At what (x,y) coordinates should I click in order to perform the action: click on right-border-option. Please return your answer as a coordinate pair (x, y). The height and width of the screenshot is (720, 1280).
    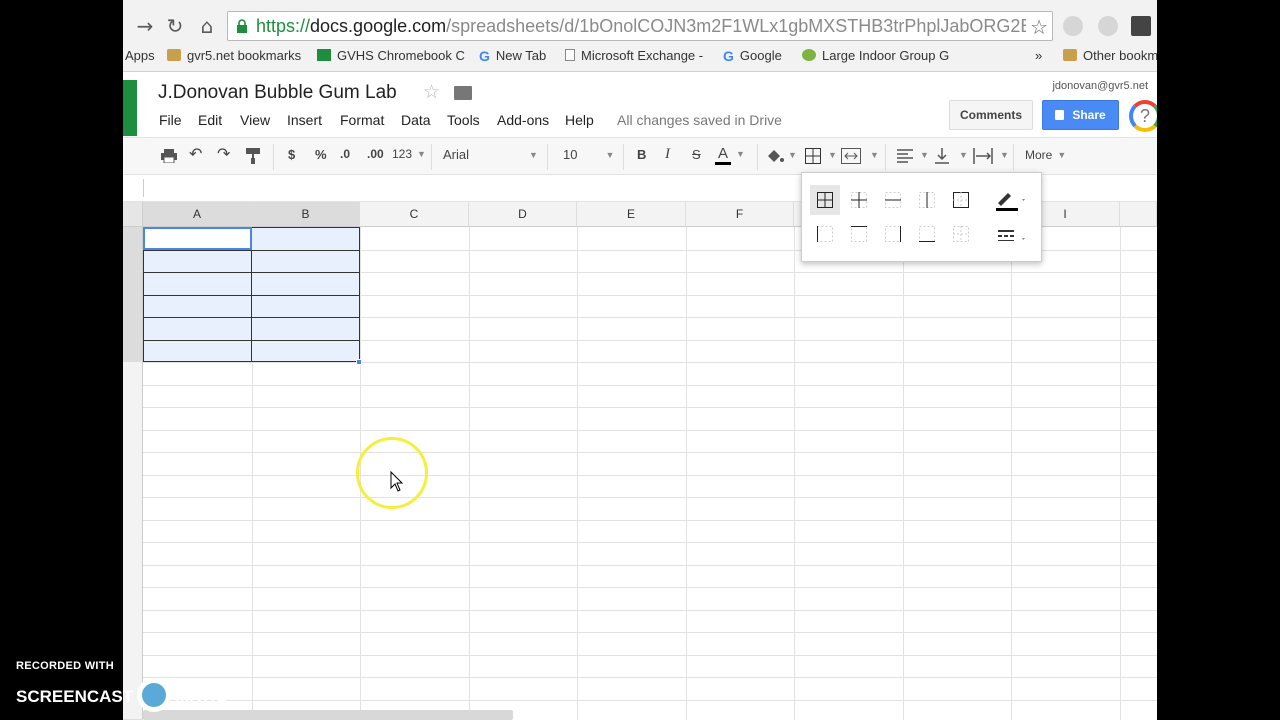
    Looking at the image, I should click on (893, 234).